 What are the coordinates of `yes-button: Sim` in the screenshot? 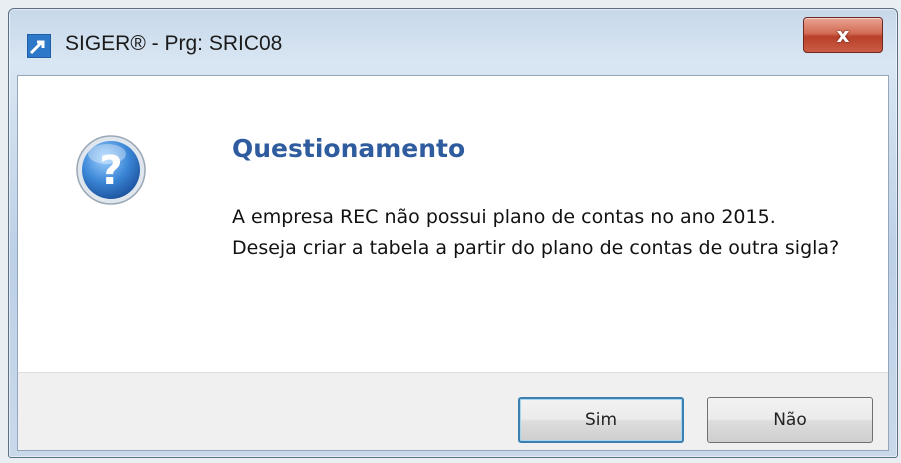 It's located at (601, 420).